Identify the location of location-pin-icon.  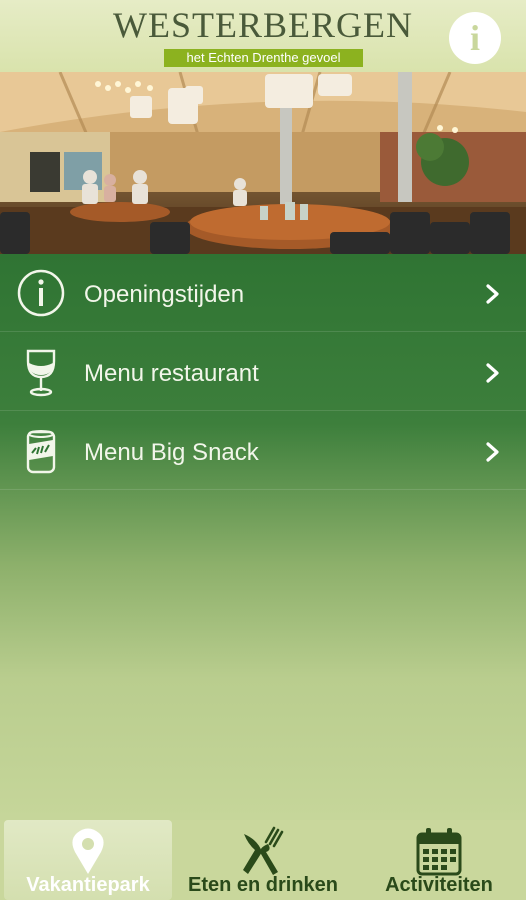
(88, 851).